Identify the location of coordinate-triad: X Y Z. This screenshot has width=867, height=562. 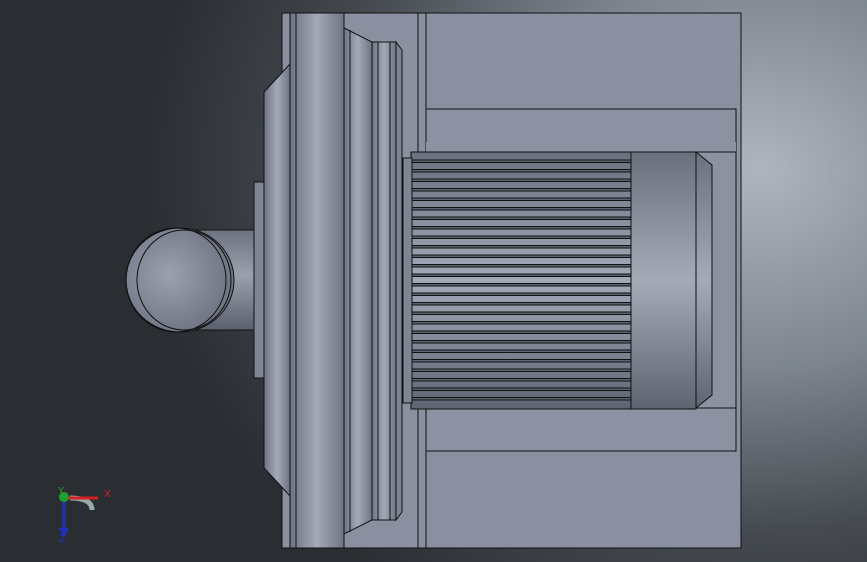
(84, 515).